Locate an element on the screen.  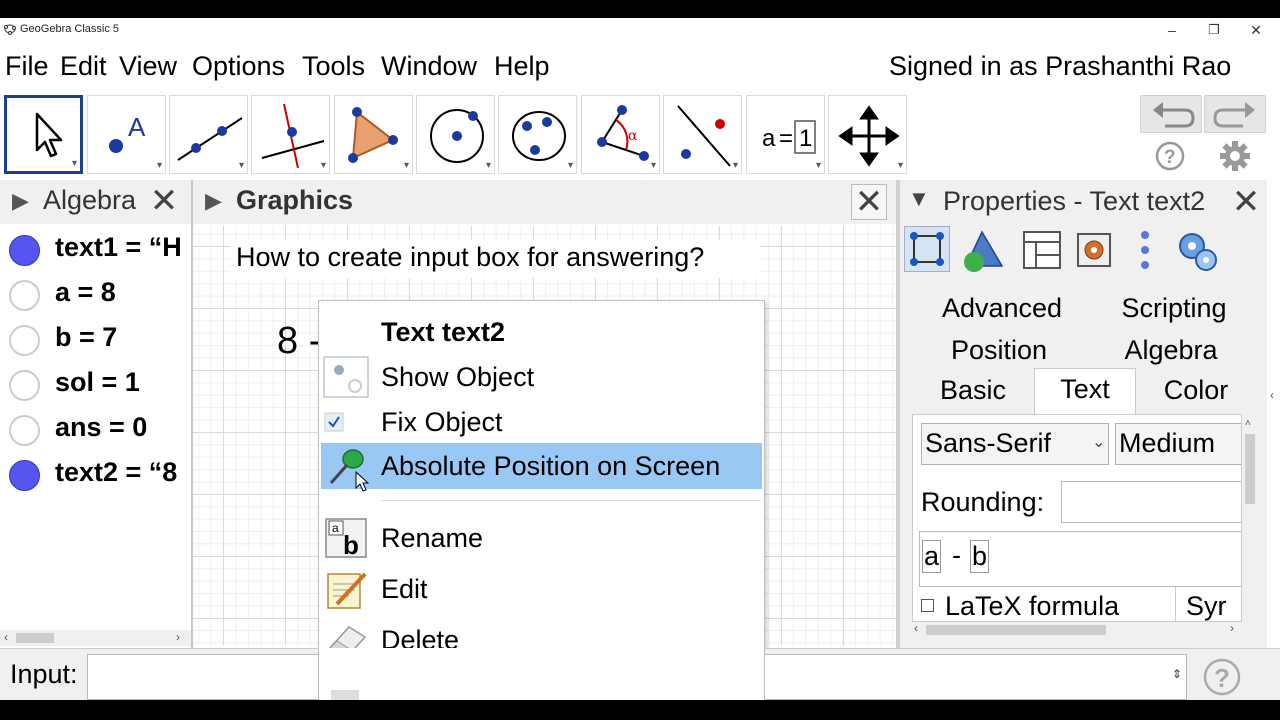
maximize-button: ❐ is located at coordinates (1214, 30).